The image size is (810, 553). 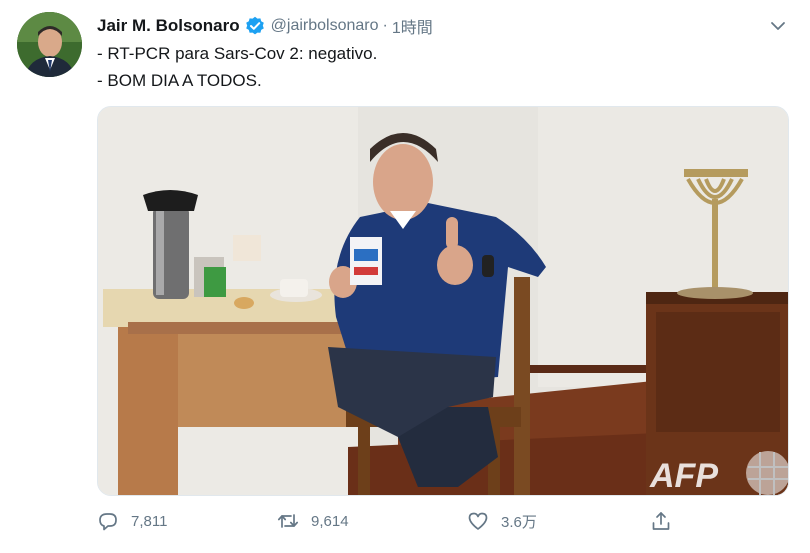 I want to click on tweet-text-line: - RT-PCR para Sars-Cov 2: negativo., so click(x=237, y=53).